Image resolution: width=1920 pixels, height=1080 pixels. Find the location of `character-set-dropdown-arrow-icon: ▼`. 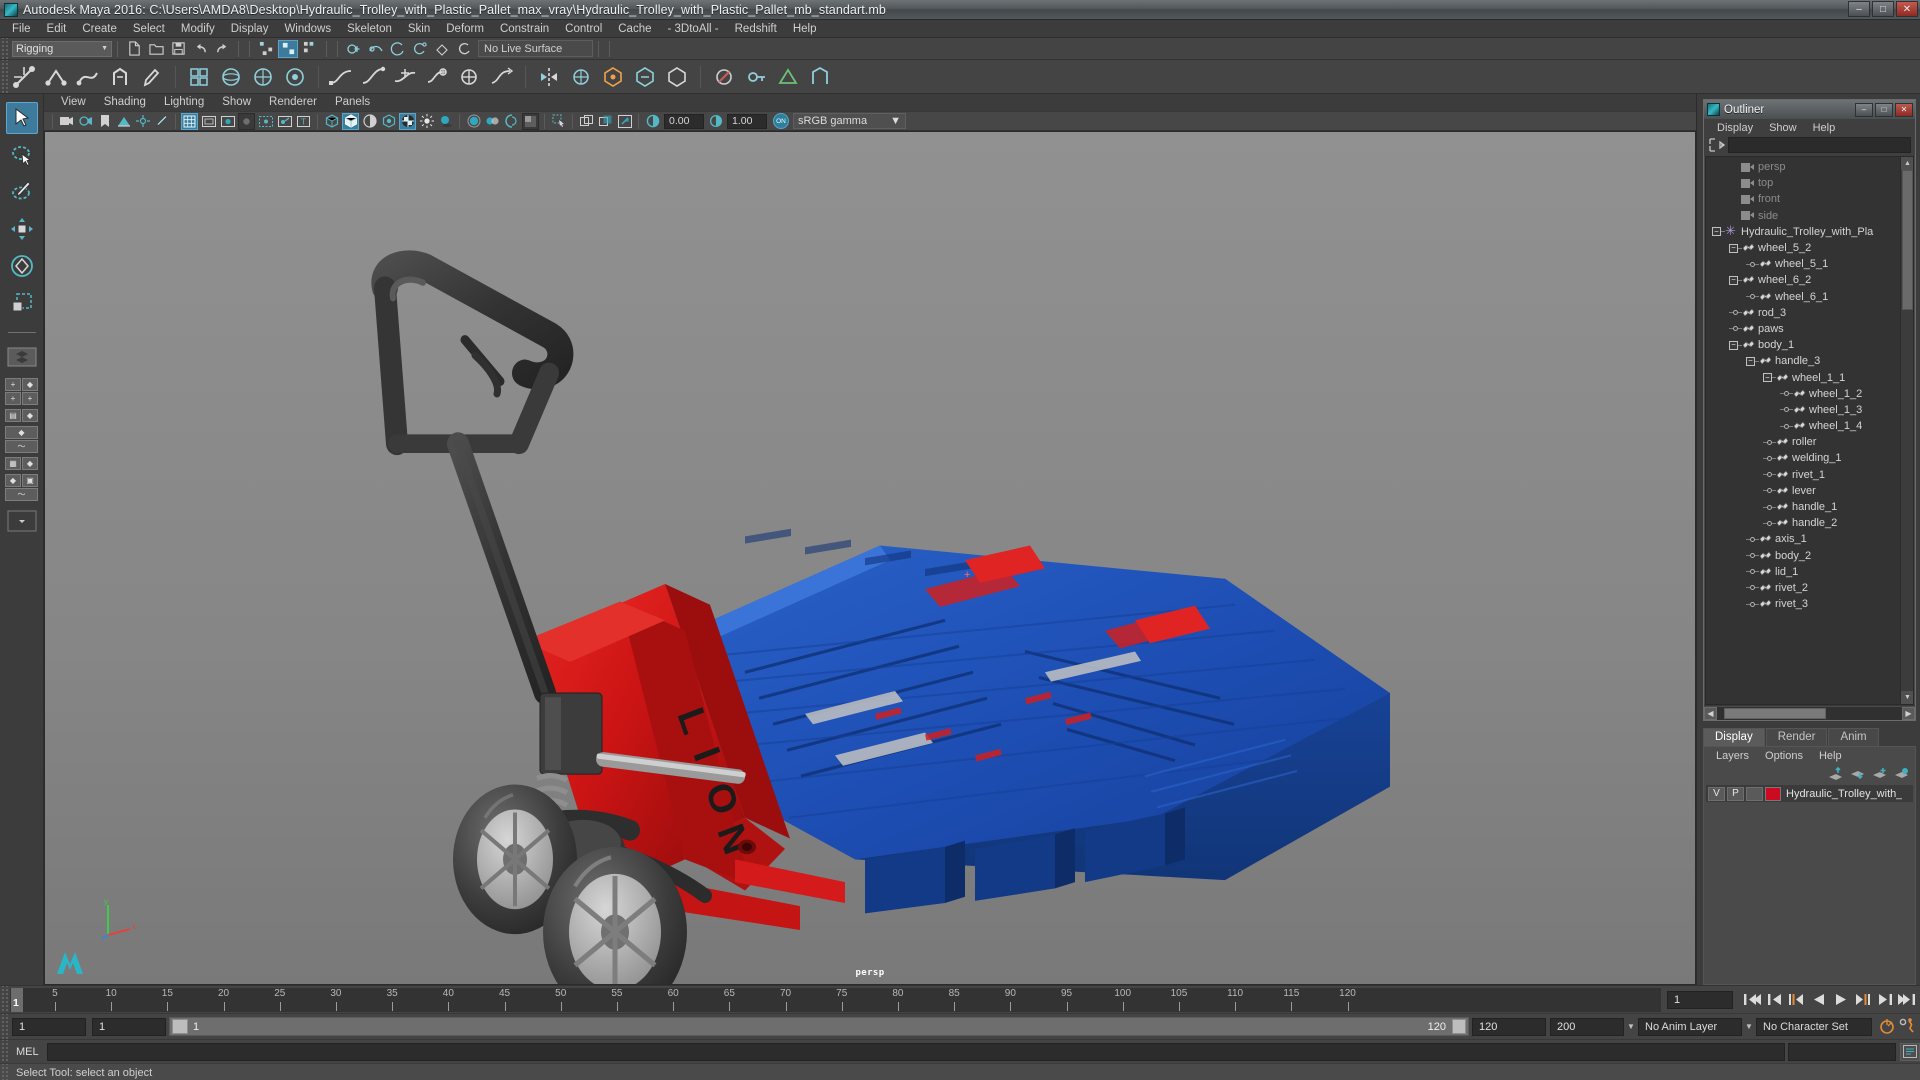

character-set-dropdown-arrow-icon: ▼ is located at coordinates (1749, 1026).